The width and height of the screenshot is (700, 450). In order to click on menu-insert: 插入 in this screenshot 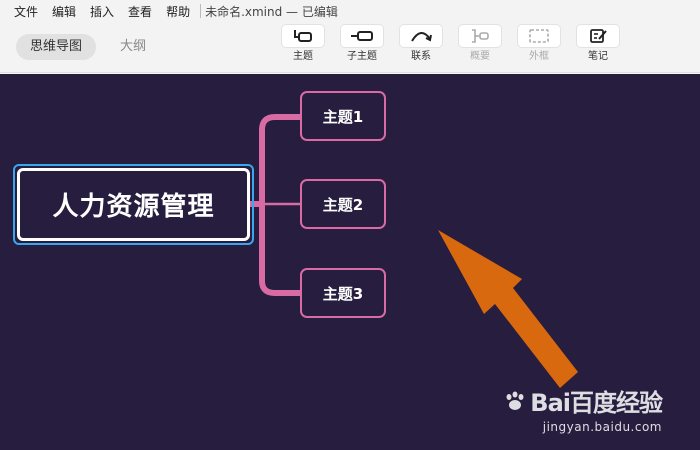, I will do `click(103, 11)`.